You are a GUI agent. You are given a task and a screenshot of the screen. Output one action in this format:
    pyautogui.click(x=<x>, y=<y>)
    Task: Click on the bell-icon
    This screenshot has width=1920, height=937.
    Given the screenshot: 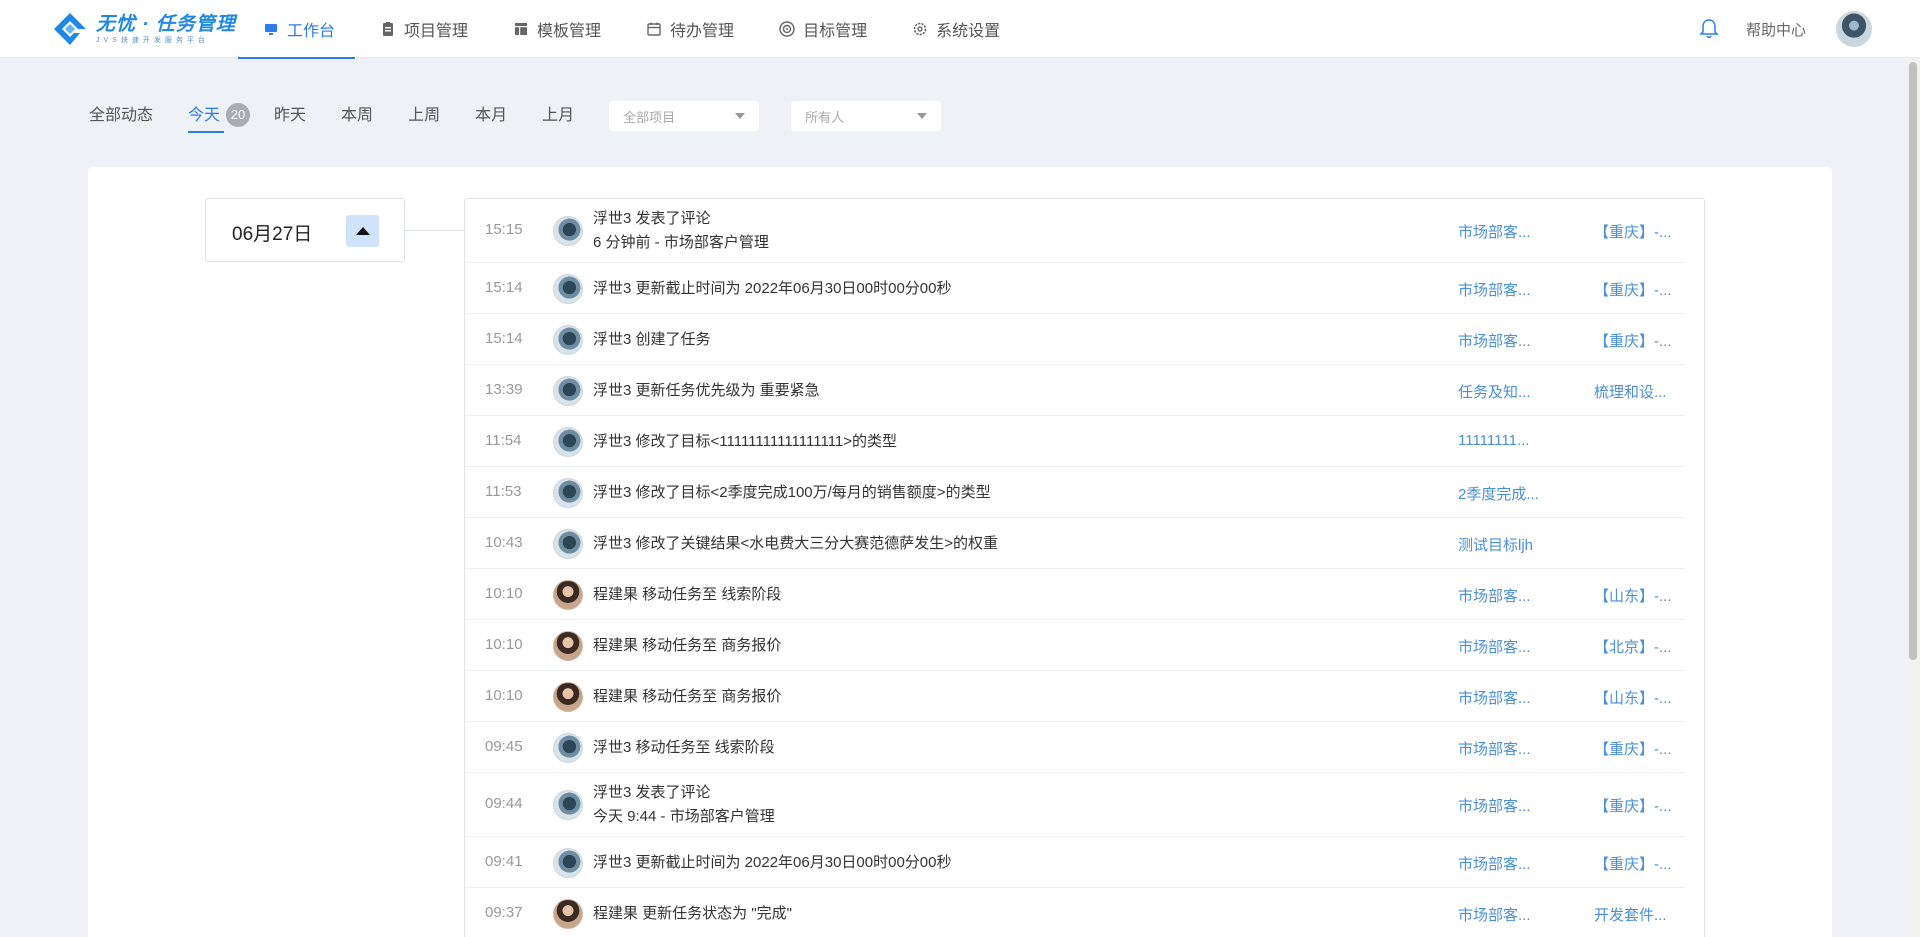 What is the action you would take?
    pyautogui.click(x=1709, y=29)
    